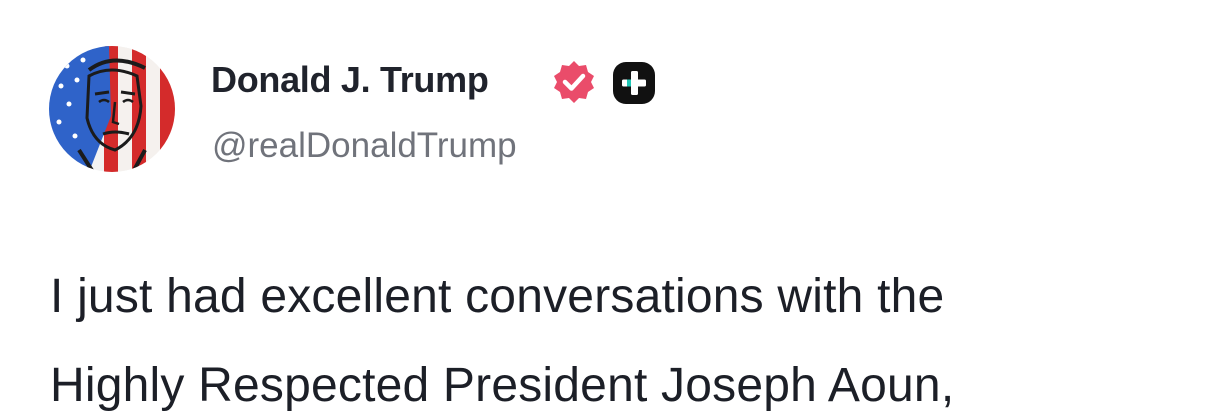 The width and height of the screenshot is (1206, 414). Describe the element at coordinates (350, 80) in the screenshot. I see `author-display-name: Donald J. Trump` at that location.